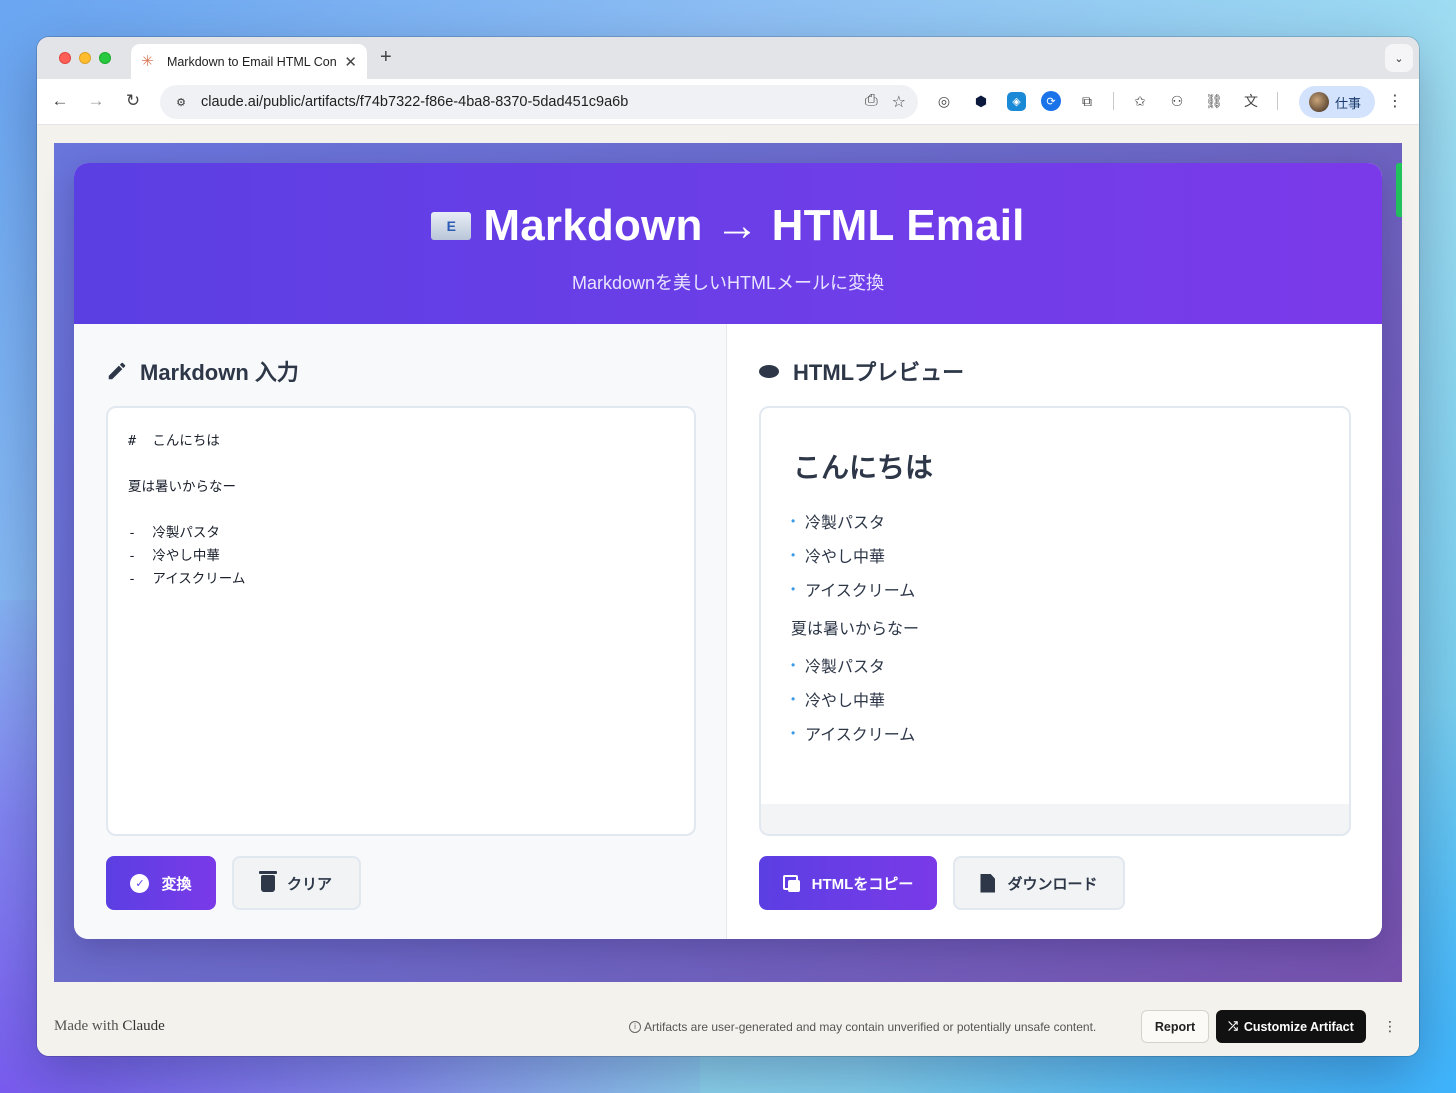 Image resolution: width=1456 pixels, height=1093 pixels. Describe the element at coordinates (1251, 101) in the screenshot. I see `translate-icon: 文` at that location.